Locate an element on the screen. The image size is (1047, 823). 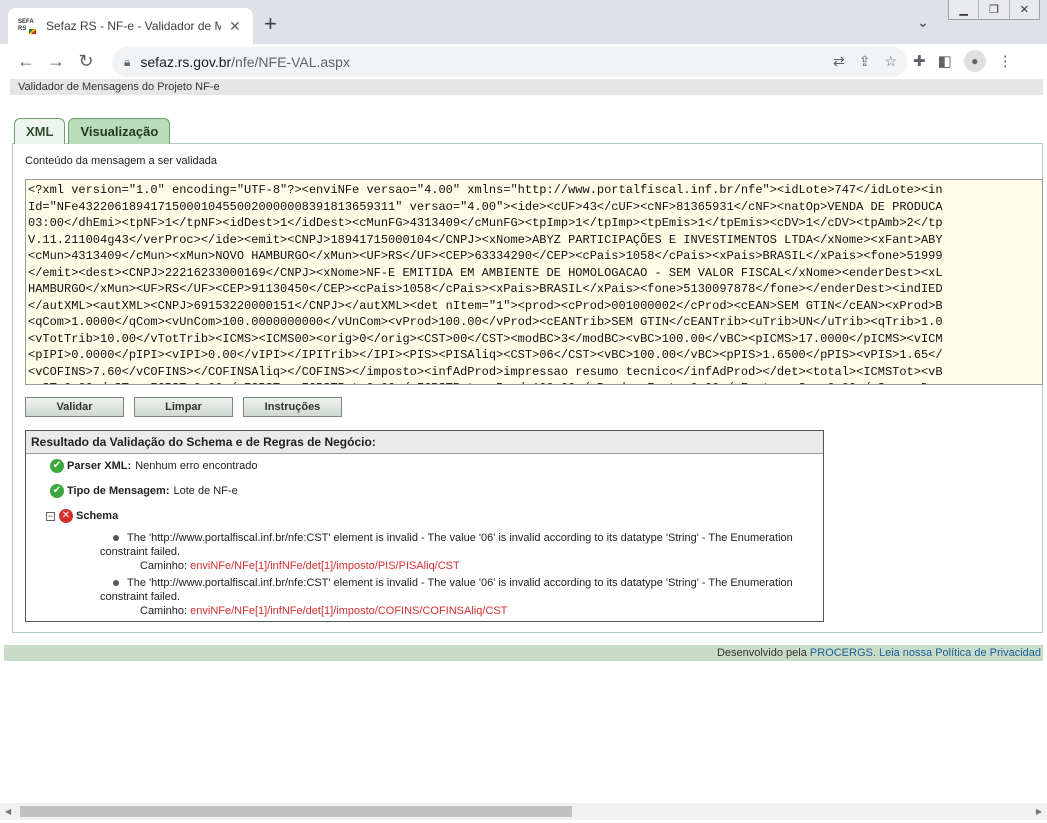
scroll-right-arrow-icon: ▶ is located at coordinates (1039, 811).